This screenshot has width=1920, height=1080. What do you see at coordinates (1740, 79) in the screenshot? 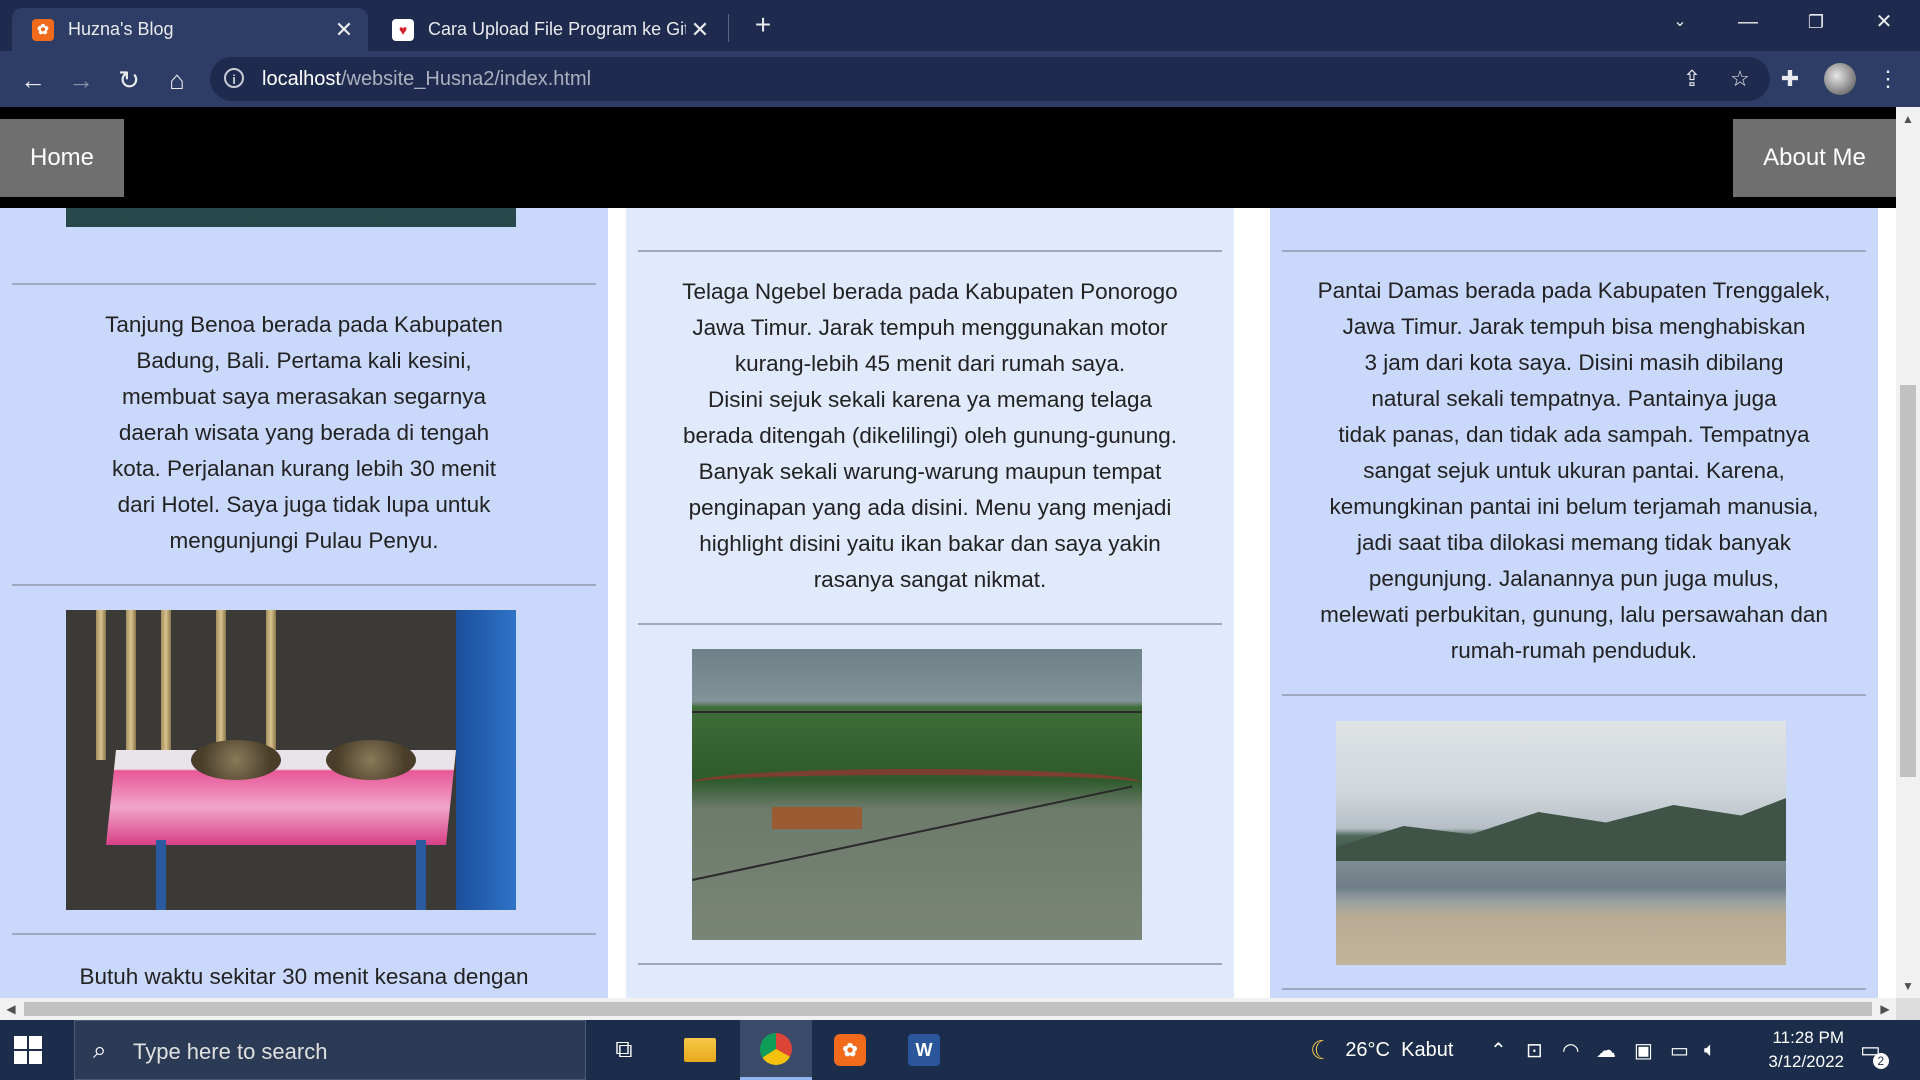
I see `bookmark-star-icon: ☆` at bounding box center [1740, 79].